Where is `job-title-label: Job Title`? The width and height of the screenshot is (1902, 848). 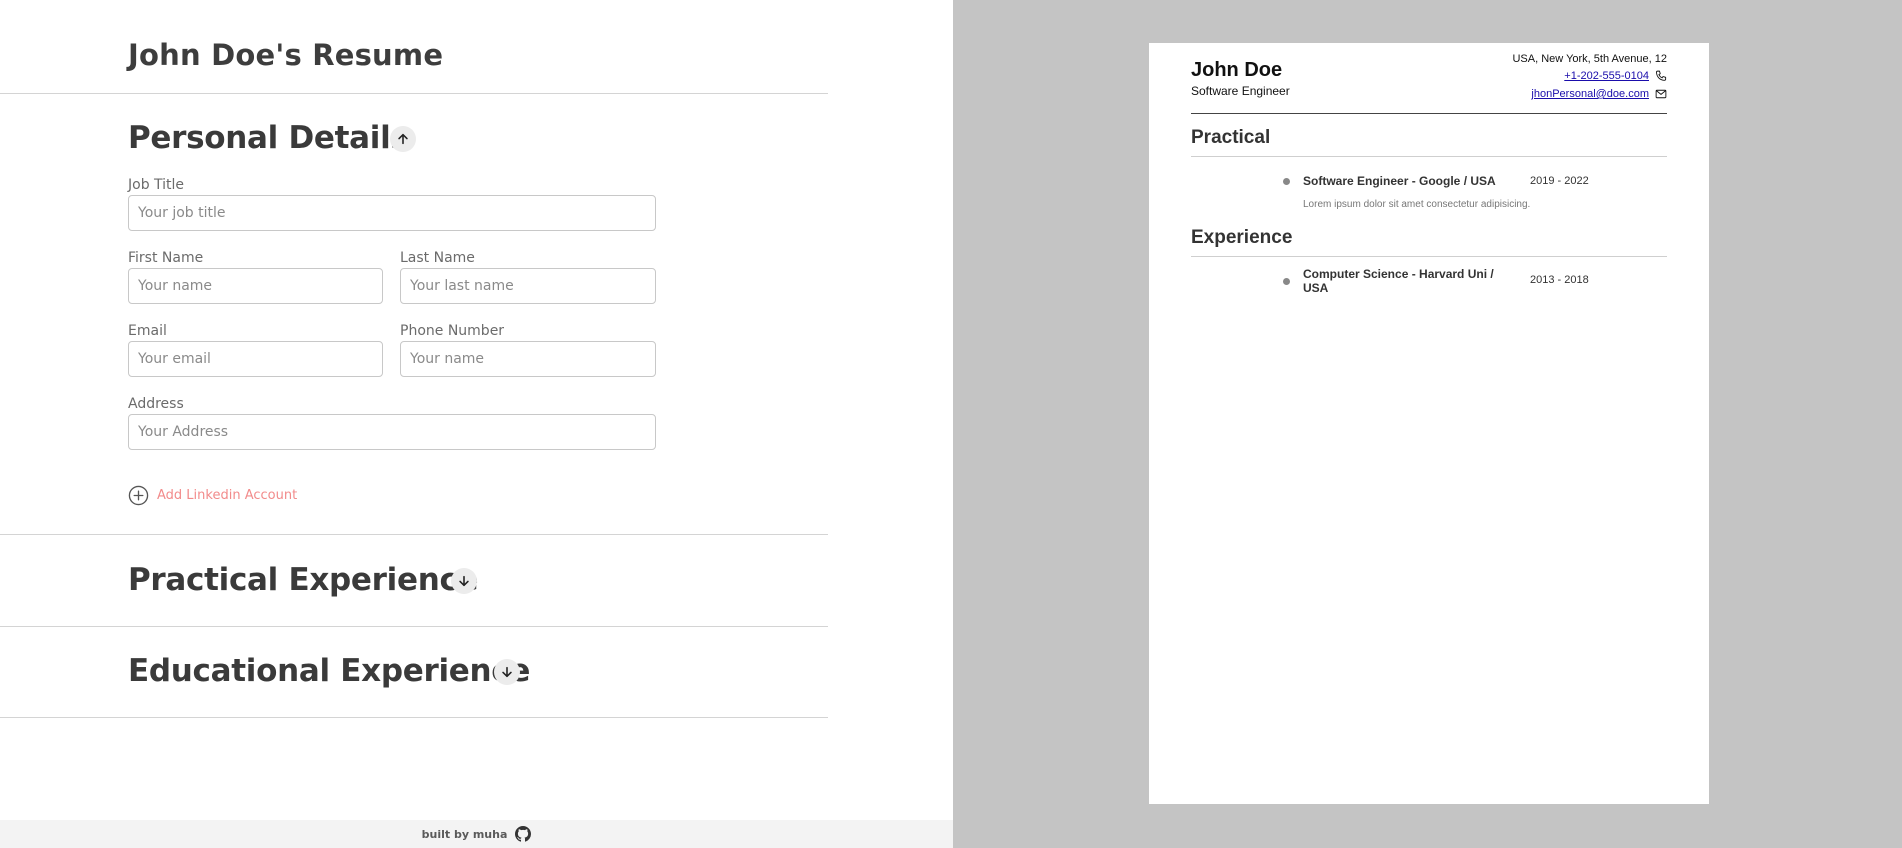
job-title-label: Job Title is located at coordinates (156, 185).